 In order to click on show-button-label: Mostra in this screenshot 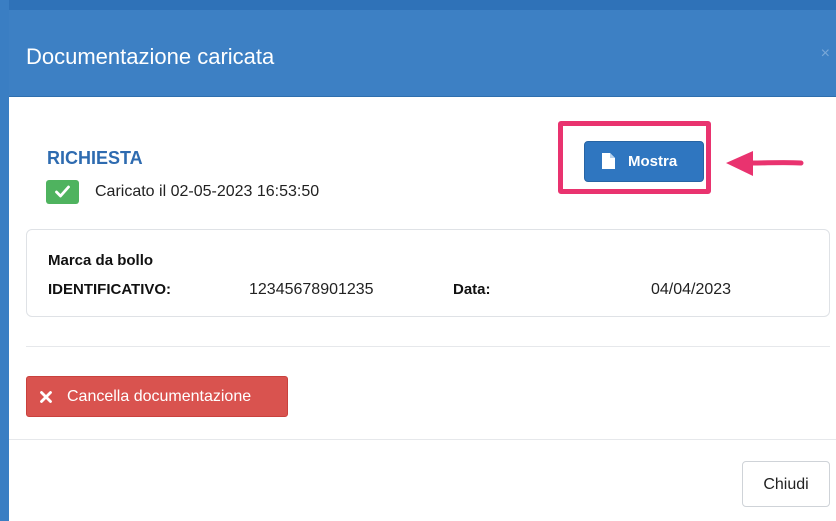, I will do `click(653, 161)`.